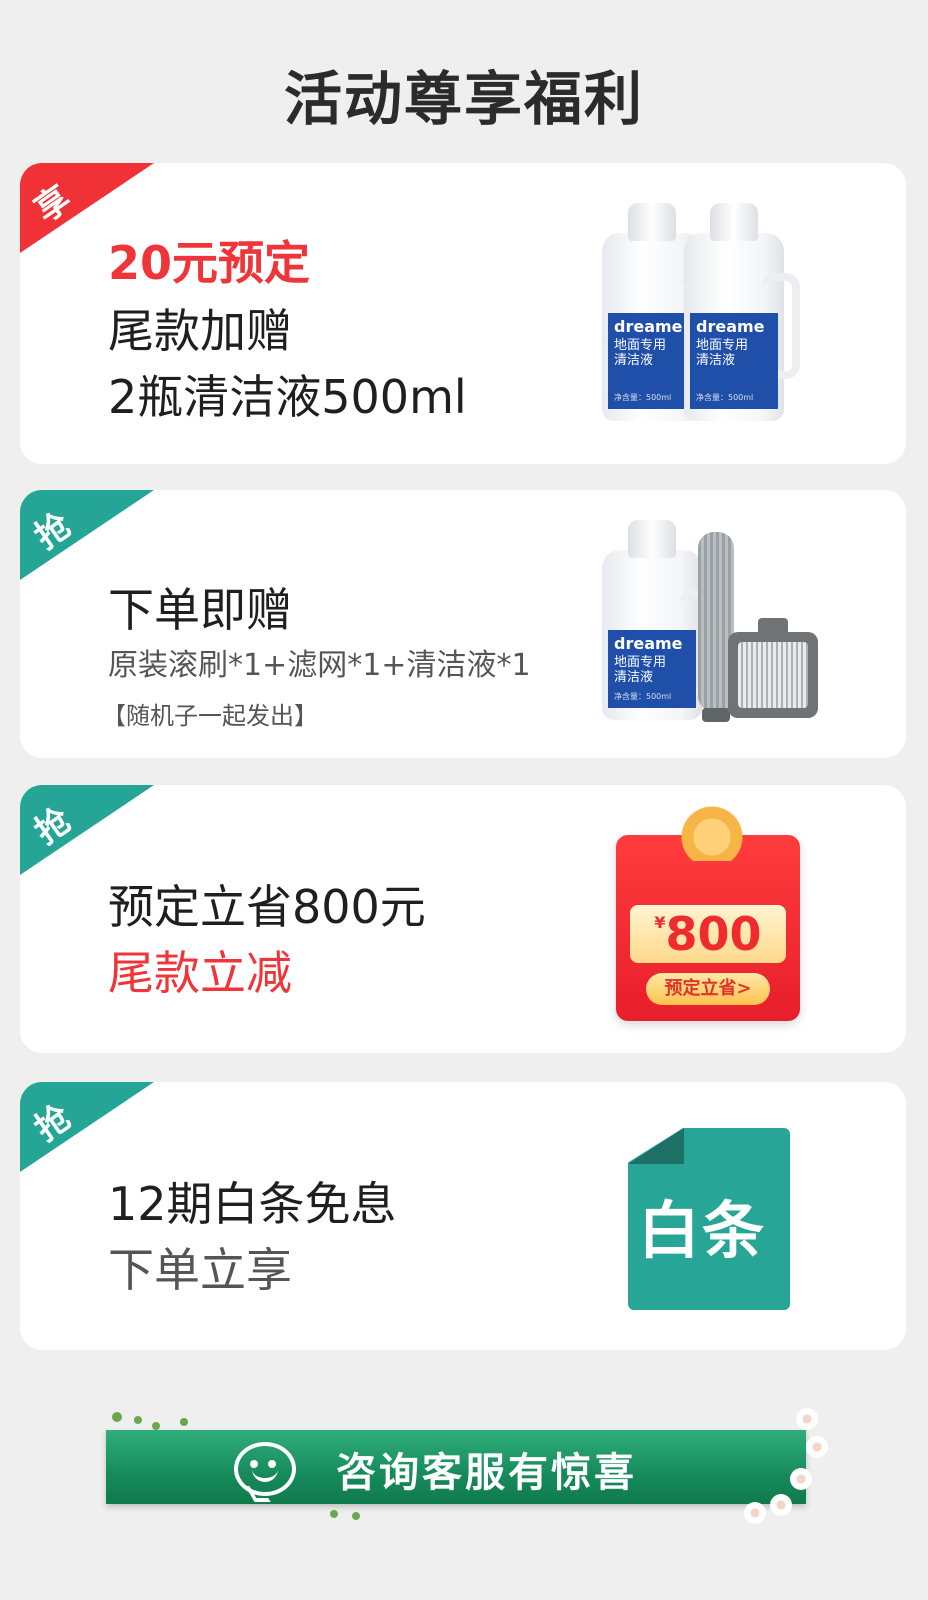 The width and height of the screenshot is (928, 1600). Describe the element at coordinates (287, 397) in the screenshot. I see `gift-line-2: 2瓶清洁液500ml` at that location.